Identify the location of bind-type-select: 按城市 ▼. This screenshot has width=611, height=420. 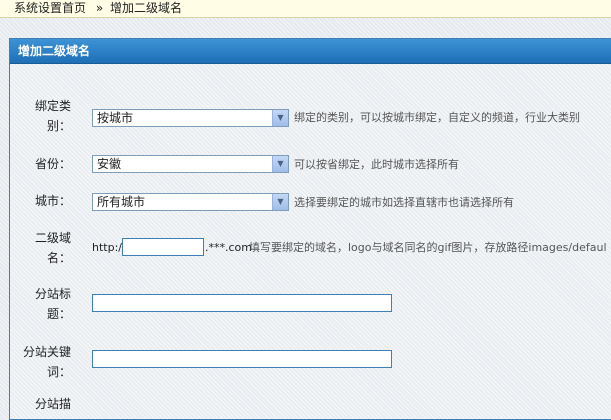
(190, 118).